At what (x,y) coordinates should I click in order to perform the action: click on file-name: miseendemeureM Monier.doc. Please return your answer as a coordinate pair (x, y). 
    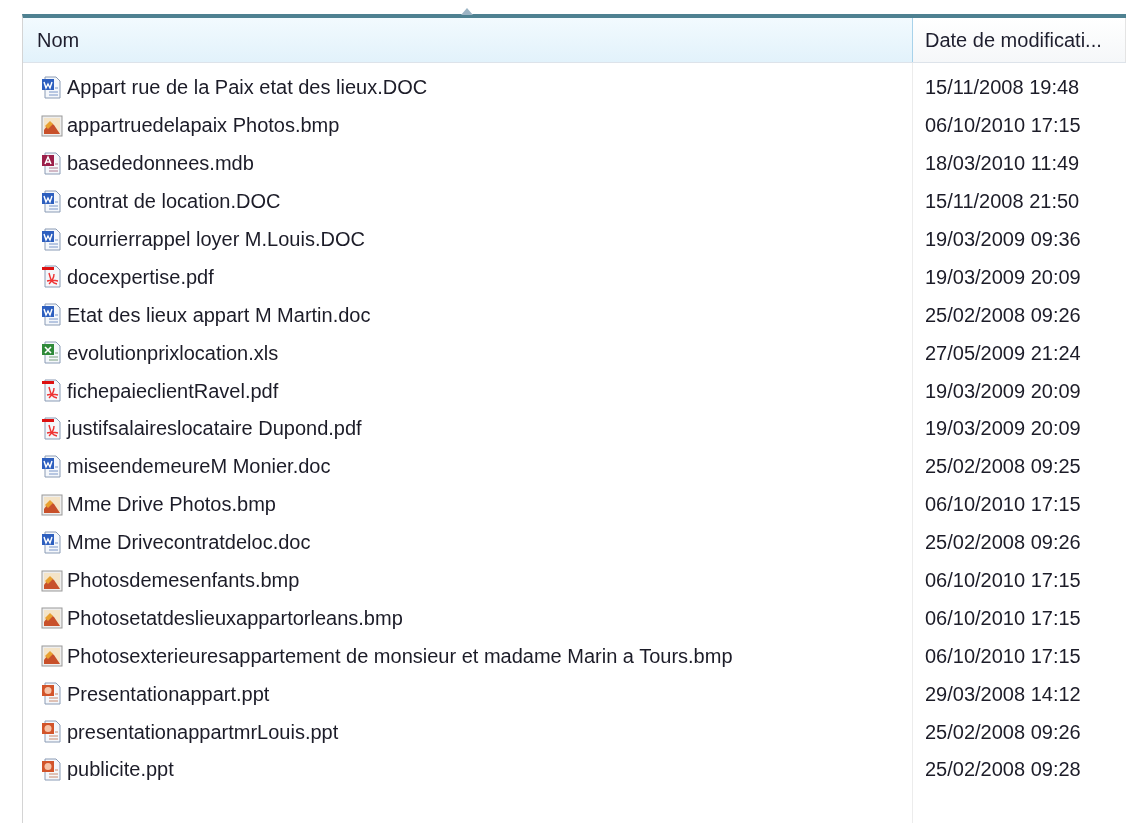
    Looking at the image, I should click on (199, 467).